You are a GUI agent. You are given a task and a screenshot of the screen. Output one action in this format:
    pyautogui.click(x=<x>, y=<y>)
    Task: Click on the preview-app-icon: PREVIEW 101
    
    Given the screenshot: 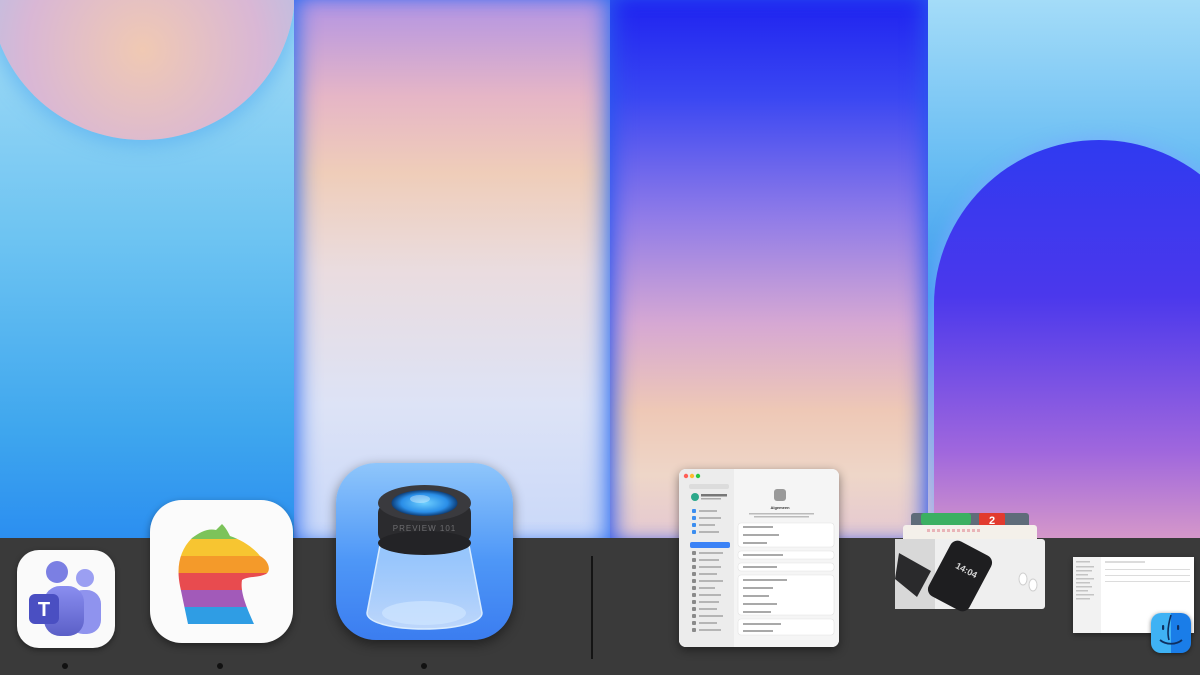 What is the action you would take?
    pyautogui.click(x=424, y=551)
    